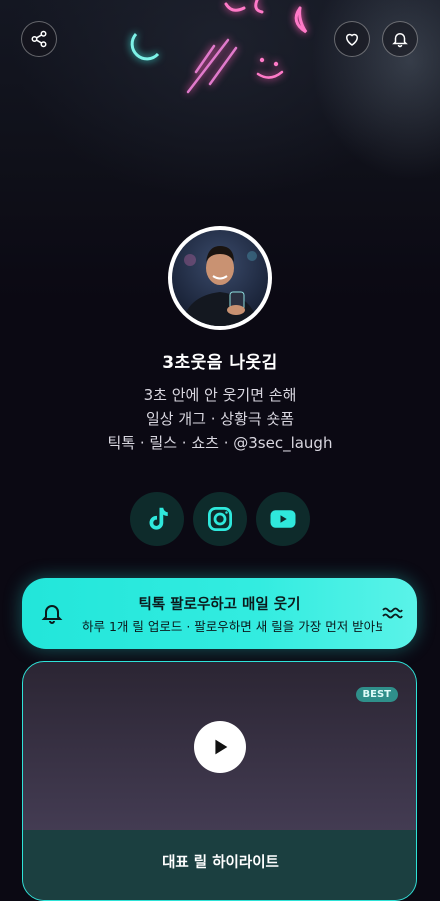 Image resolution: width=440 pixels, height=901 pixels. What do you see at coordinates (220, 863) in the screenshot?
I see `card-title: 대표 릴 하이라이트` at bounding box center [220, 863].